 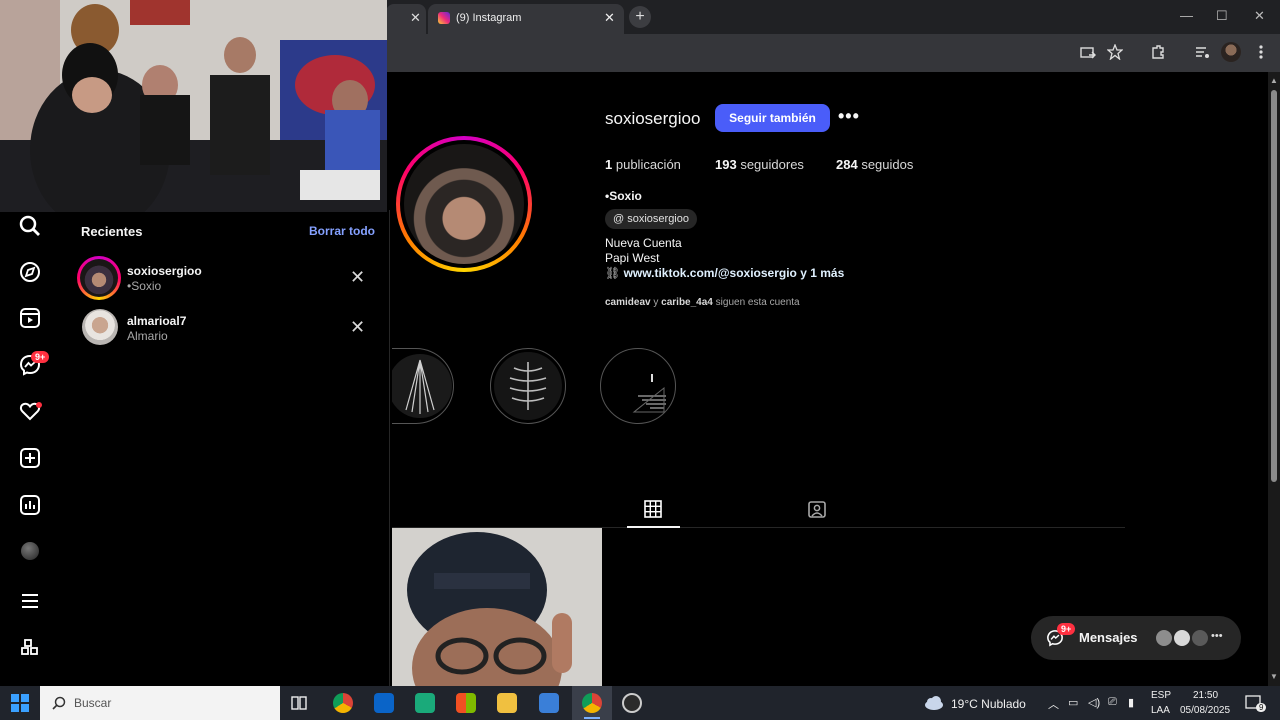 What do you see at coordinates (40, 357) in the screenshot?
I see `messages-badge: 9+` at bounding box center [40, 357].